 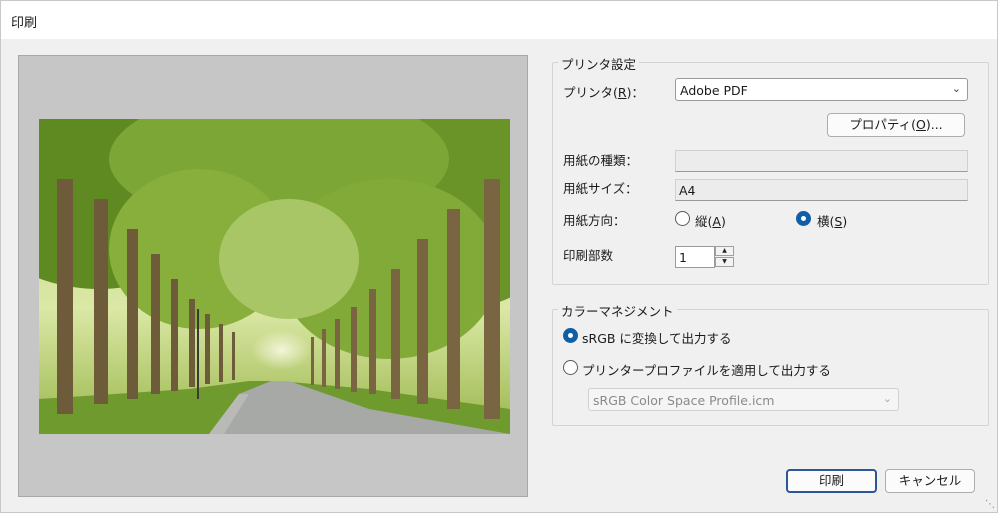 I want to click on profile-radio, so click(x=570, y=367).